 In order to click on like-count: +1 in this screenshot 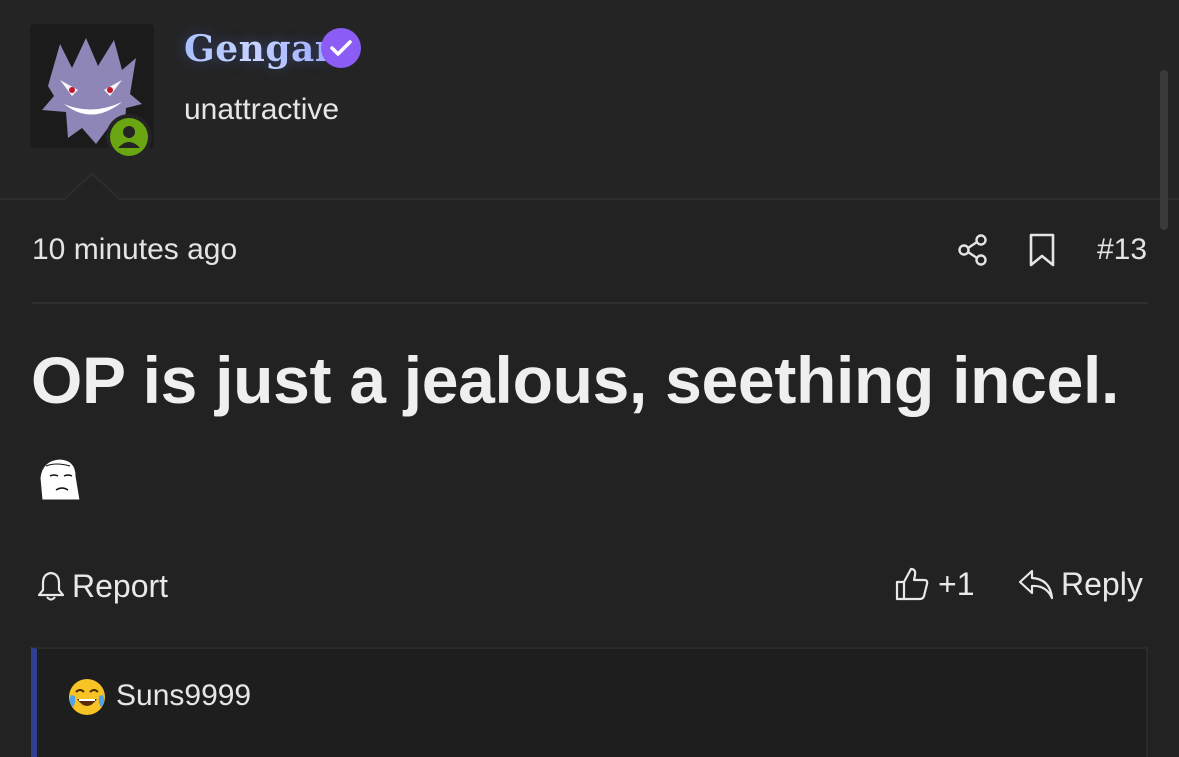, I will do `click(956, 583)`.